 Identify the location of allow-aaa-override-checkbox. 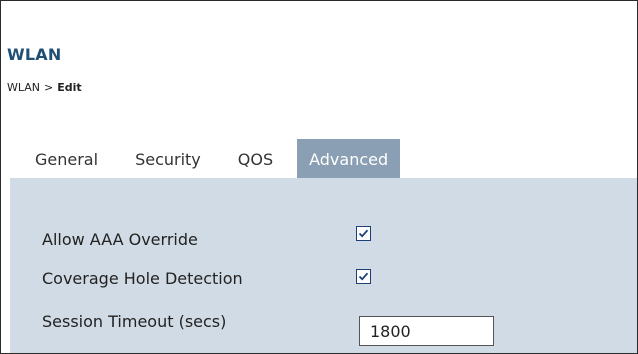
(363, 233).